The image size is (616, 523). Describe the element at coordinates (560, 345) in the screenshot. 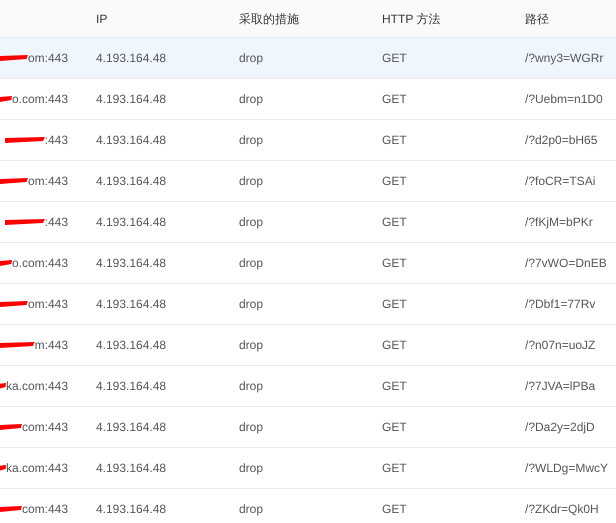

I see `table-cell: /?n07n=uoJZ` at that location.